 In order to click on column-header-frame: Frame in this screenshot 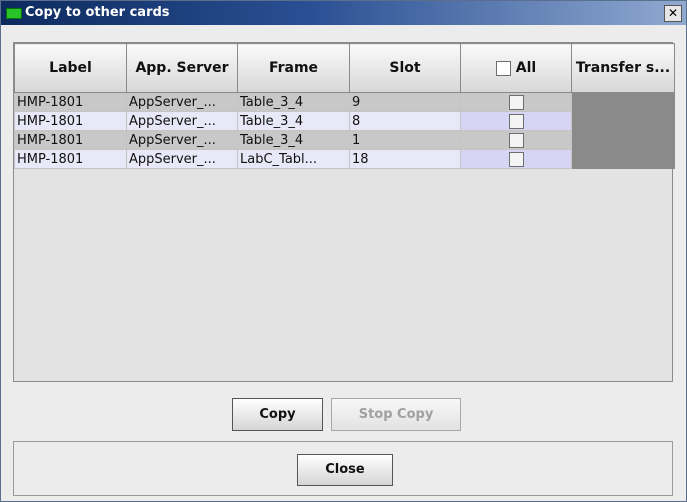, I will do `click(293, 68)`.